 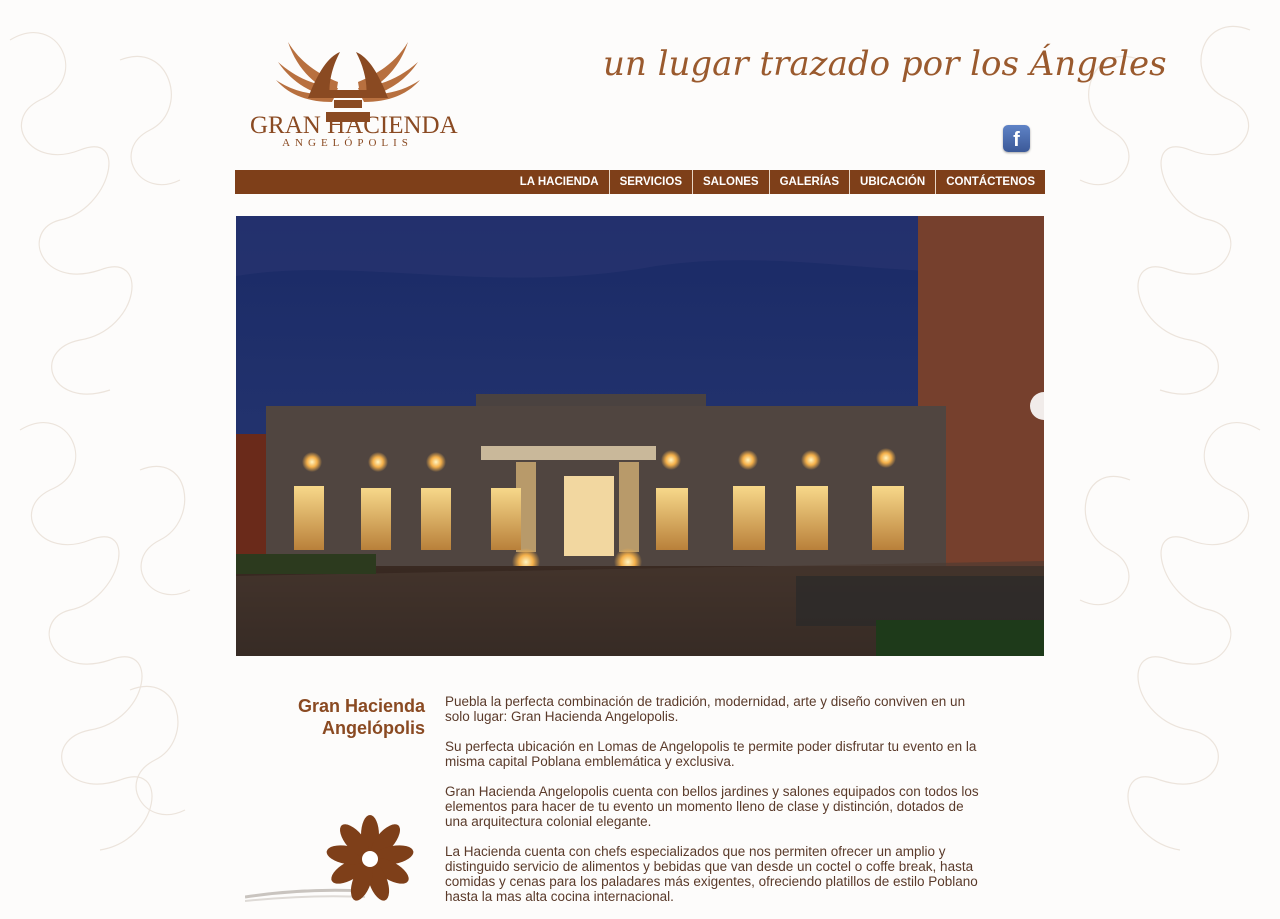 What do you see at coordinates (347, 143) in the screenshot?
I see `brand-subtitle: ANGELÓPOLIS` at bounding box center [347, 143].